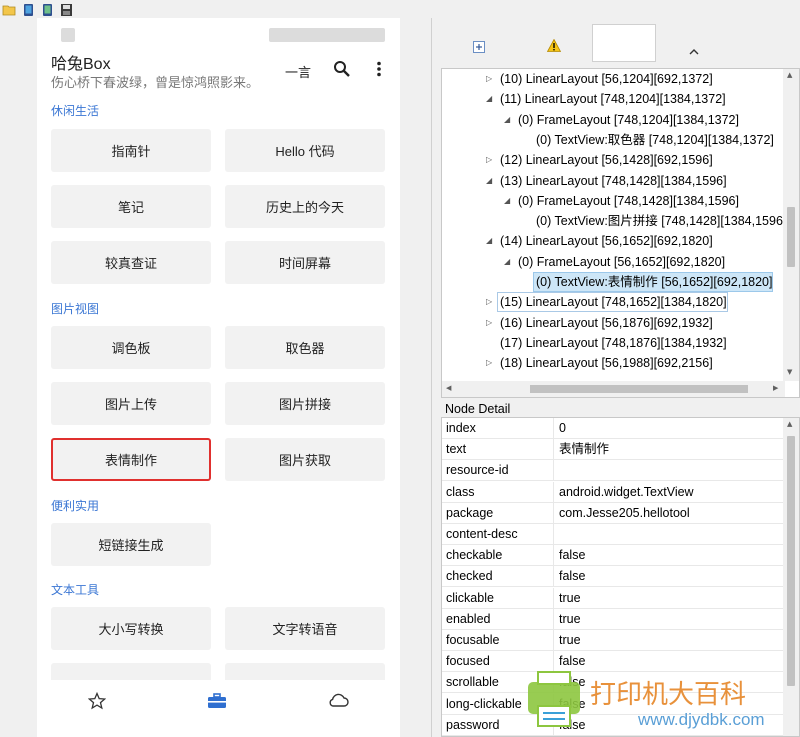 The height and width of the screenshot is (737, 800). I want to click on detail-value: android.widget.TextView, so click(626, 492).